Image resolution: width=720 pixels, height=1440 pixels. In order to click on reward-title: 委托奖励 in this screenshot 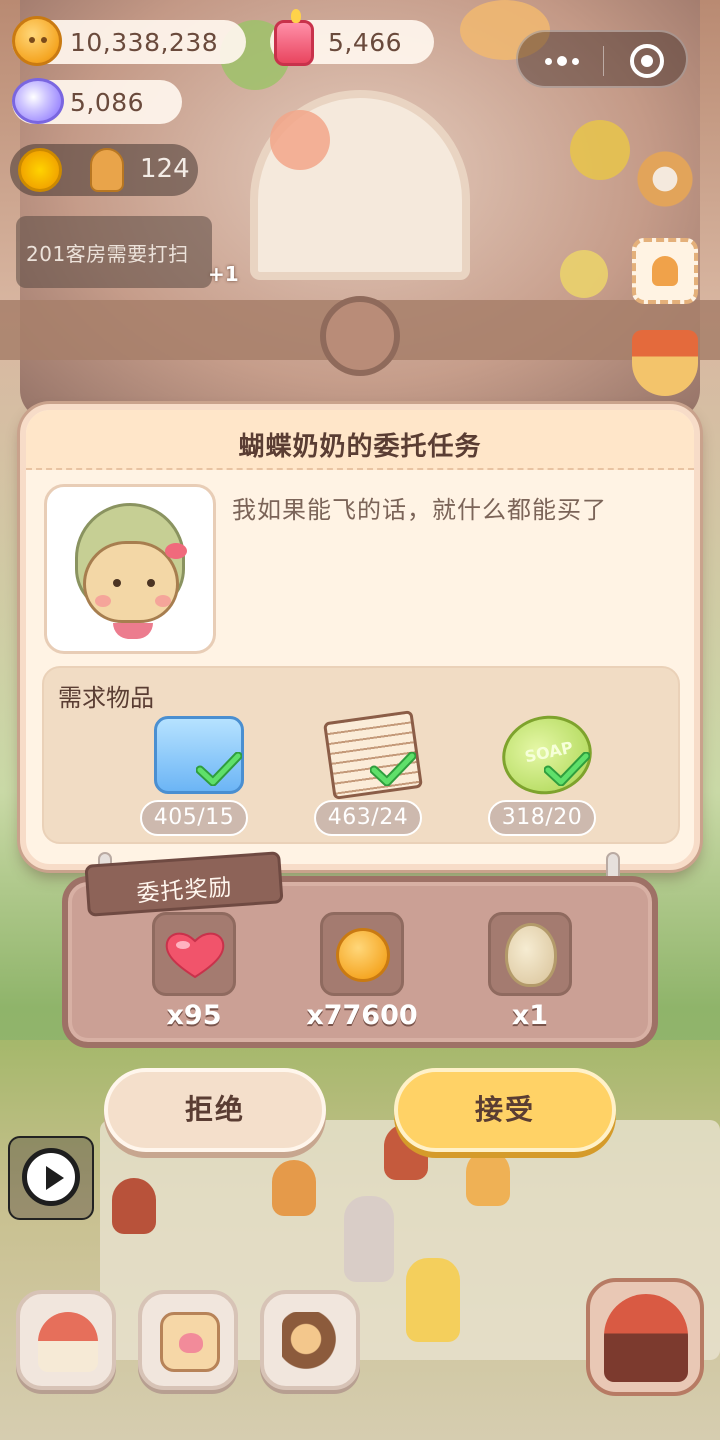, I will do `click(184, 891)`.